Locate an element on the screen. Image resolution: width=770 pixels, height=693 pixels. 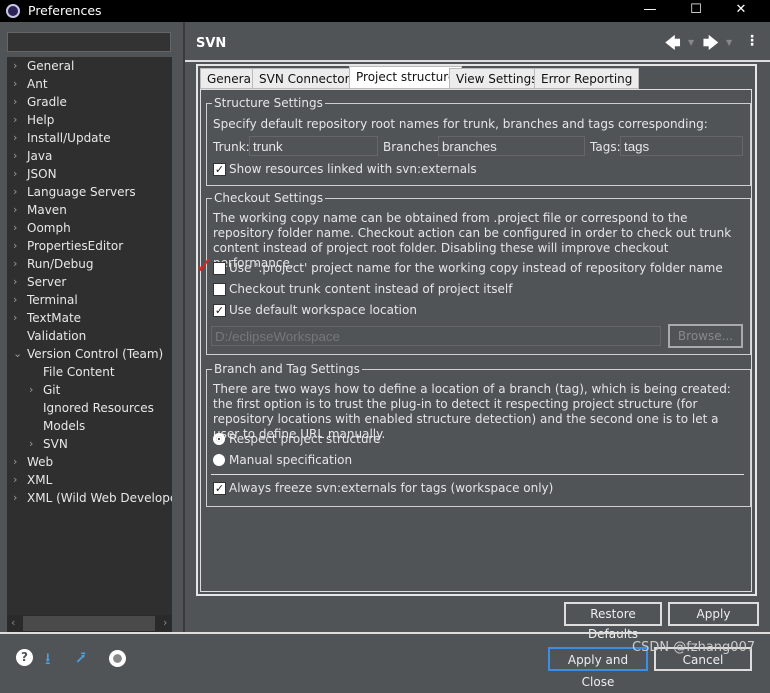
tab-project-structure: Project structure is located at coordinates (406, 77).